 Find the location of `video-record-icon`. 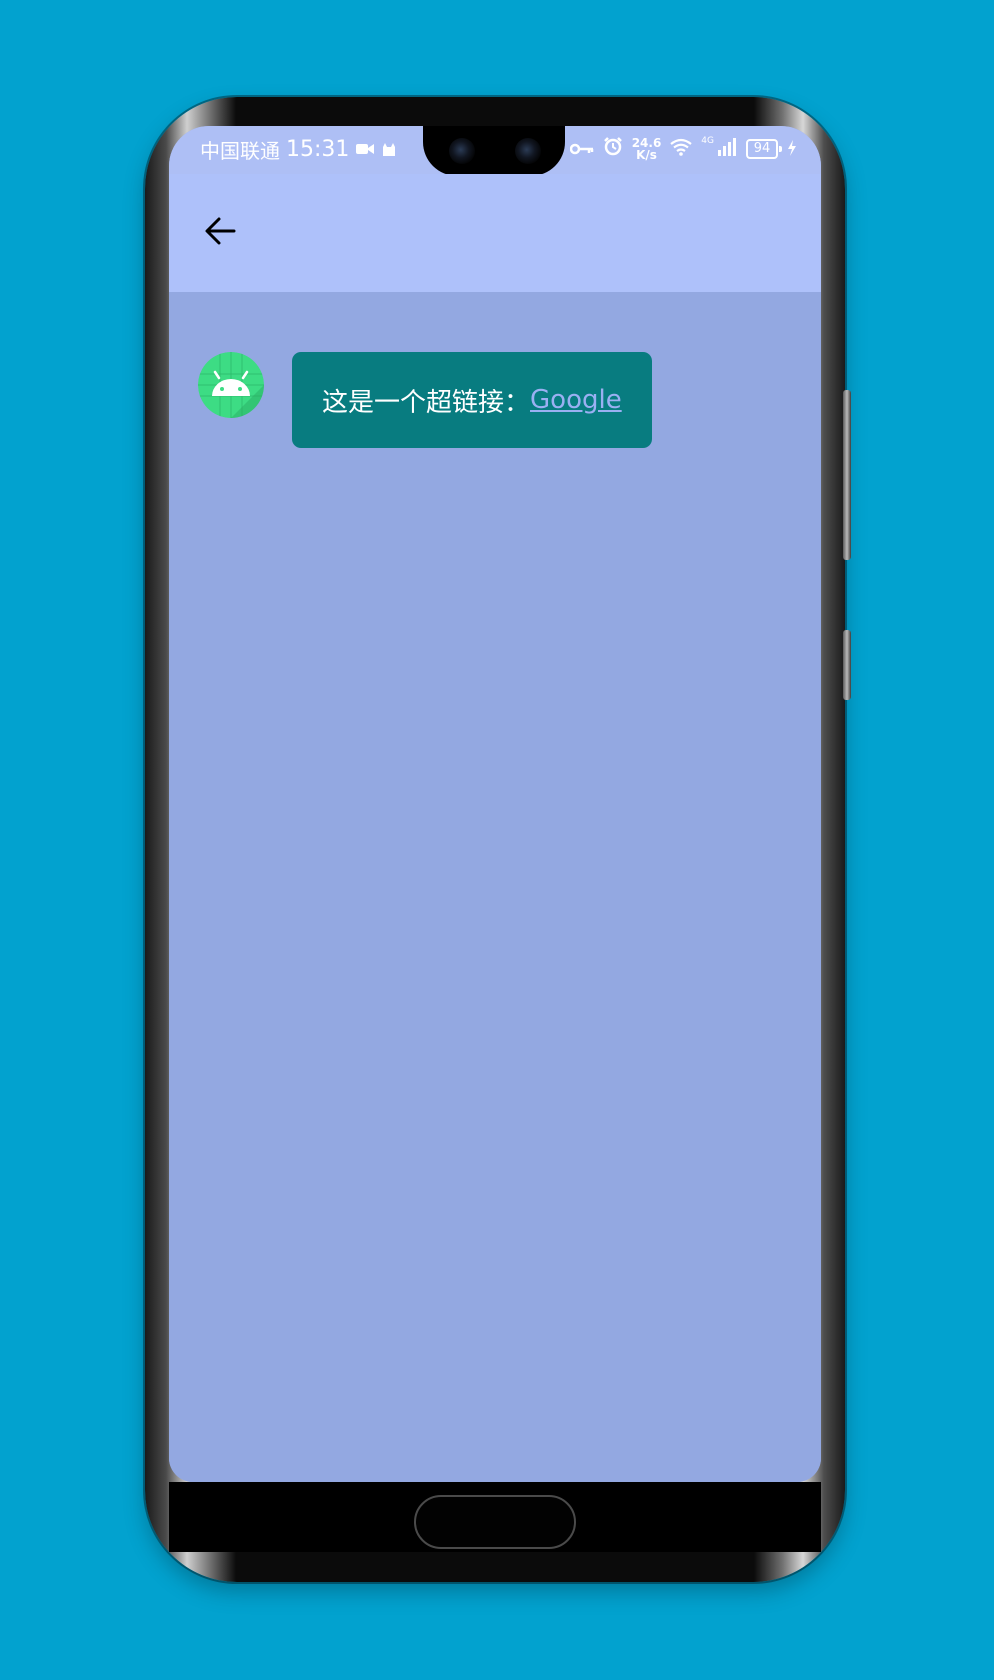

video-record-icon is located at coordinates (365, 150).